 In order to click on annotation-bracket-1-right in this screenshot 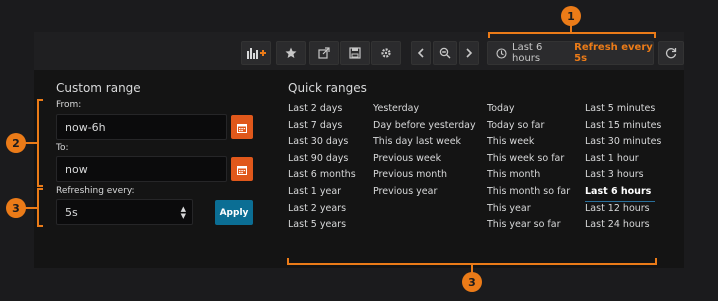, I will do `click(655, 35)`.